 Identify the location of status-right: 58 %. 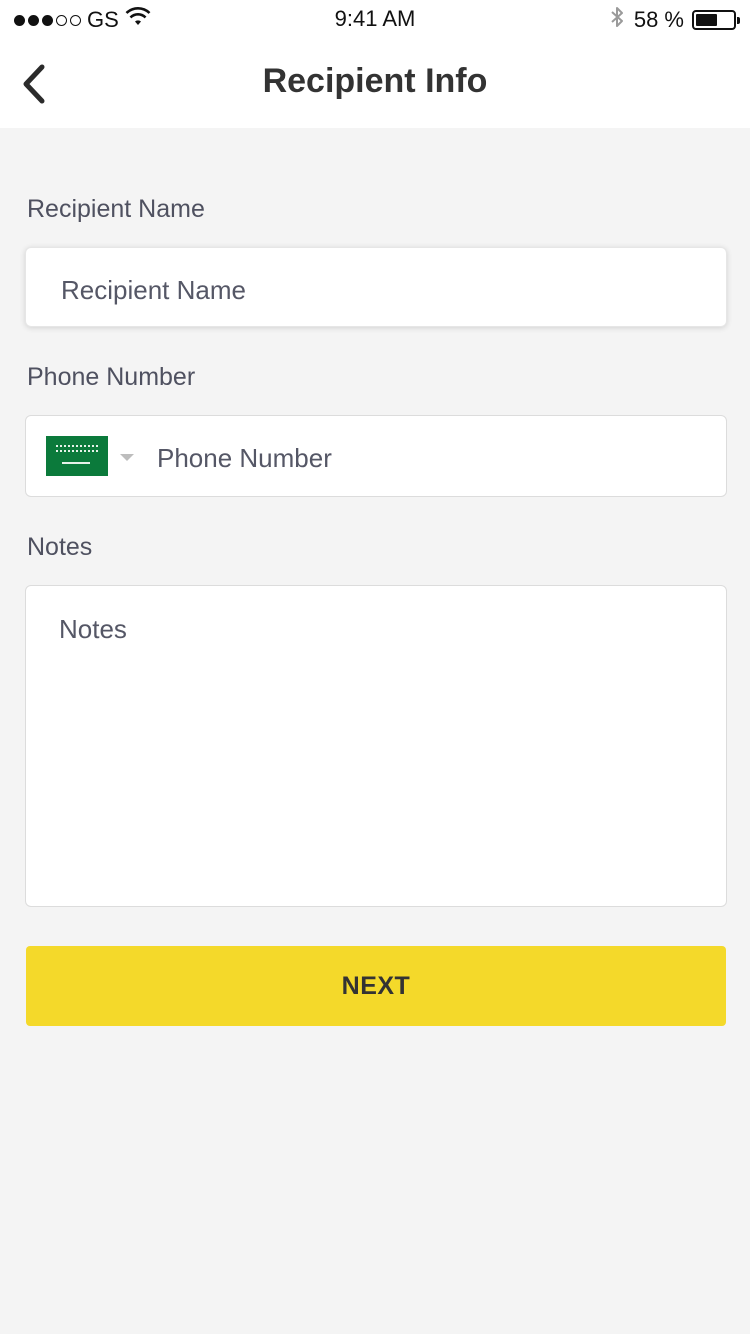
(674, 20).